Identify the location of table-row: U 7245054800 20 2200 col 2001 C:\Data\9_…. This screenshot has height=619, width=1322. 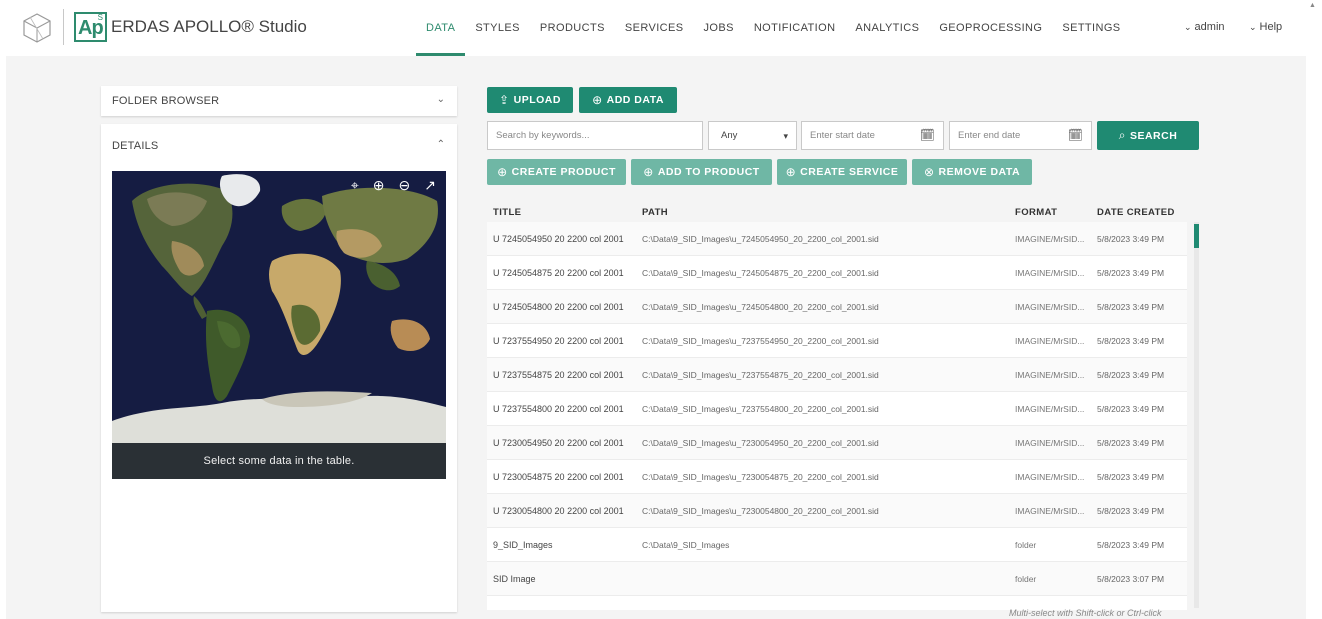
(837, 307).